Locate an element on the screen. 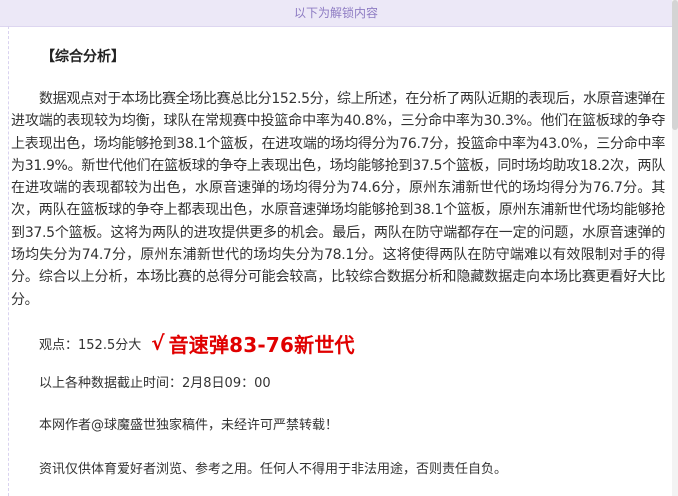 The image size is (678, 496). vertical-scrollbar is located at coordinates (675, 248).